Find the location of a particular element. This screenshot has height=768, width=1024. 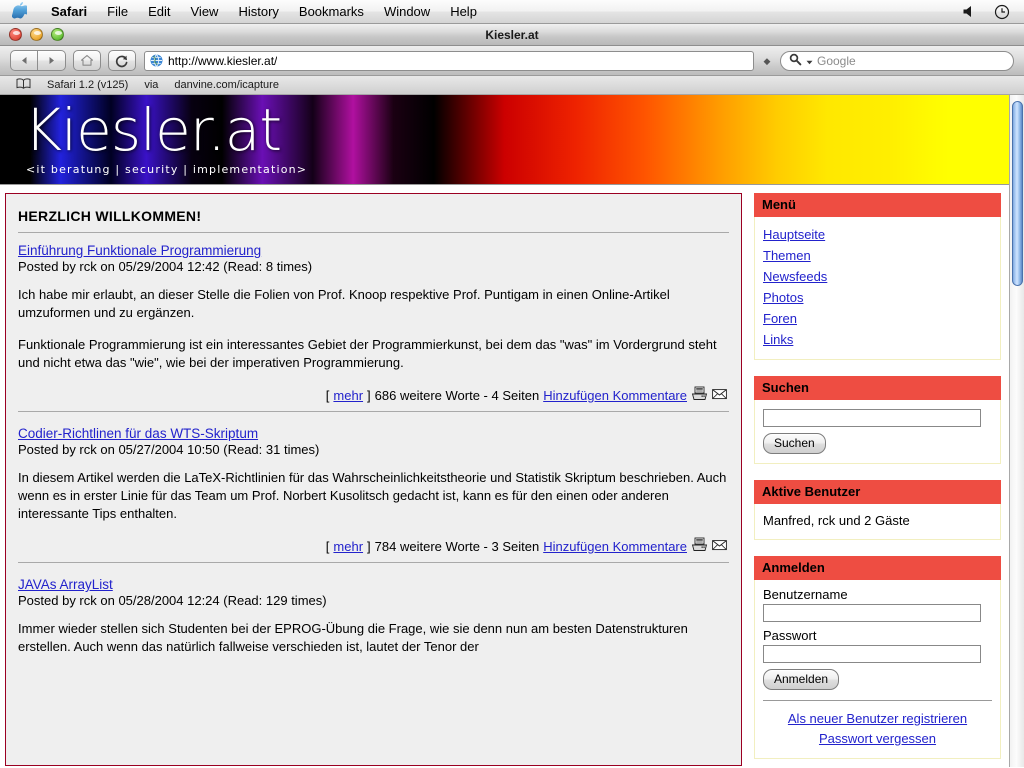

forward-button is located at coordinates (52, 60).